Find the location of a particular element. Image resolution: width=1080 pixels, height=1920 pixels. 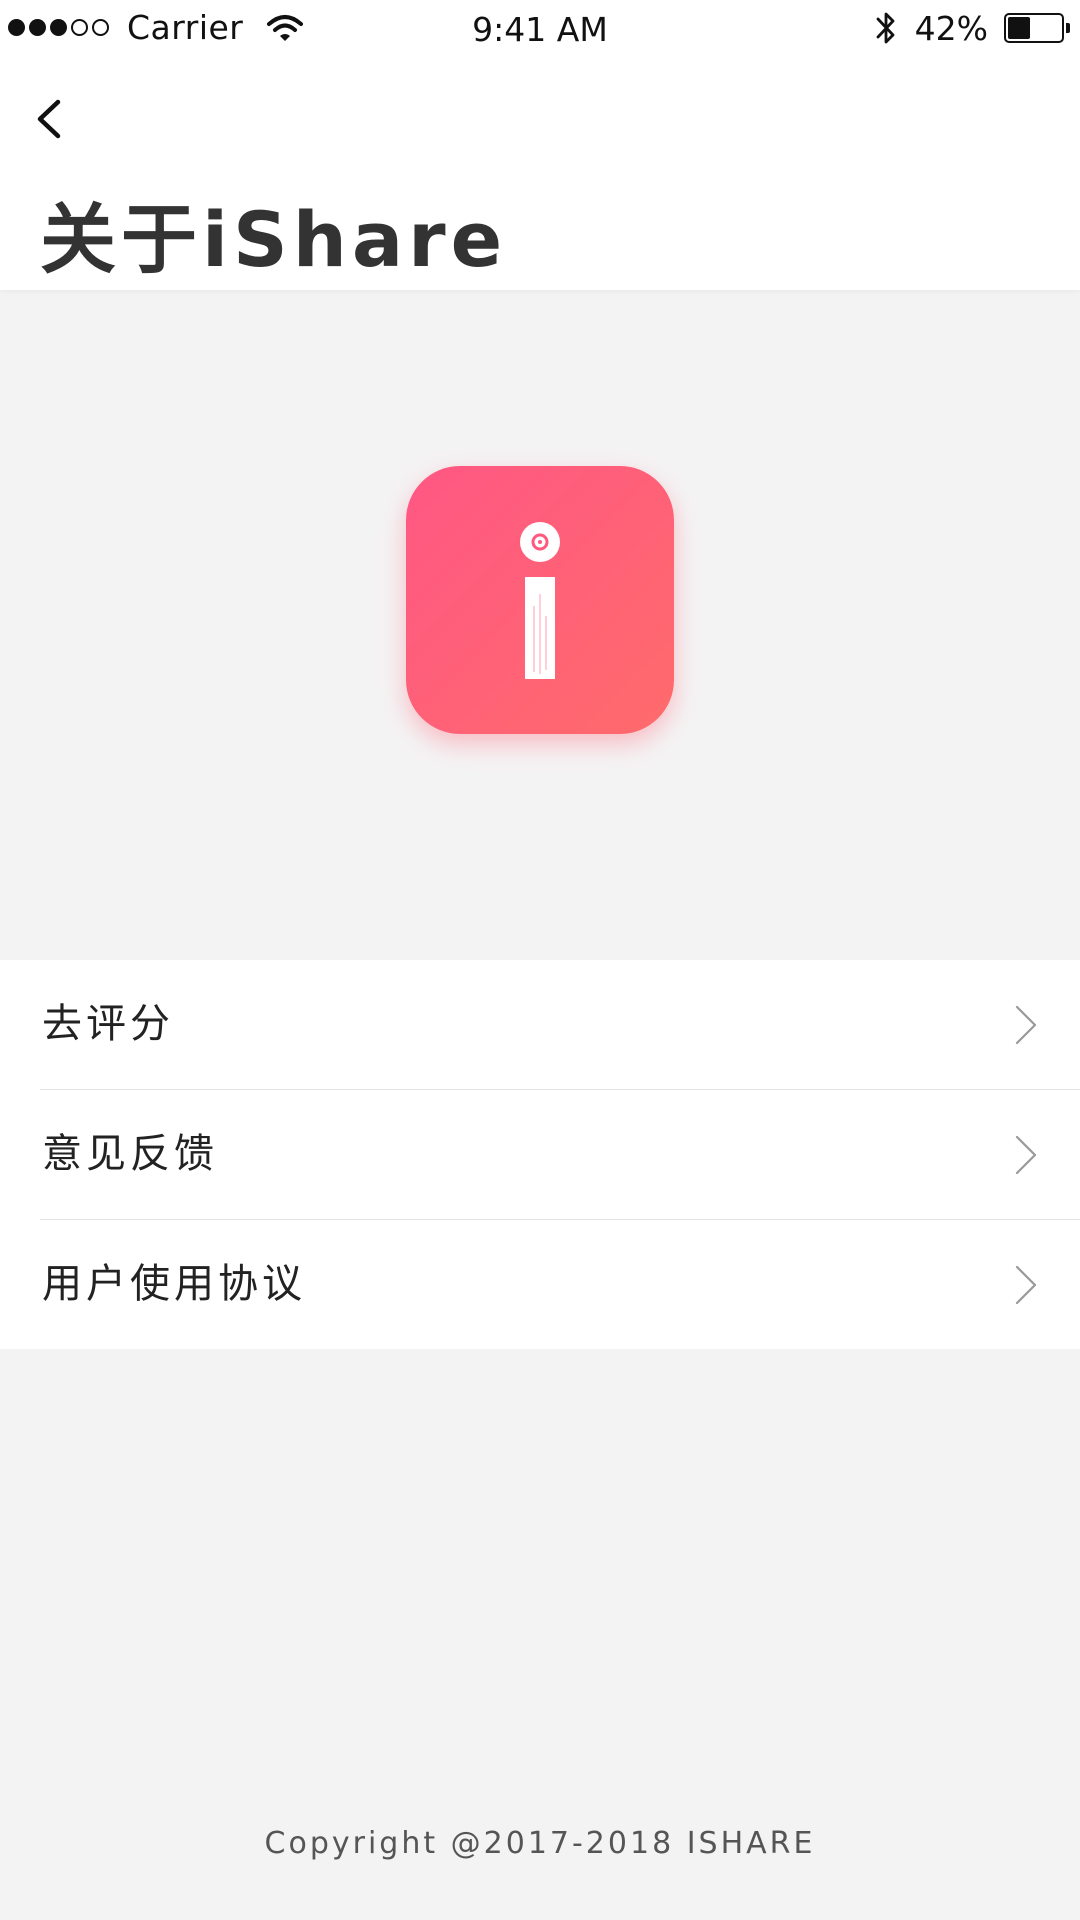

back-button is located at coordinates (53, 118).